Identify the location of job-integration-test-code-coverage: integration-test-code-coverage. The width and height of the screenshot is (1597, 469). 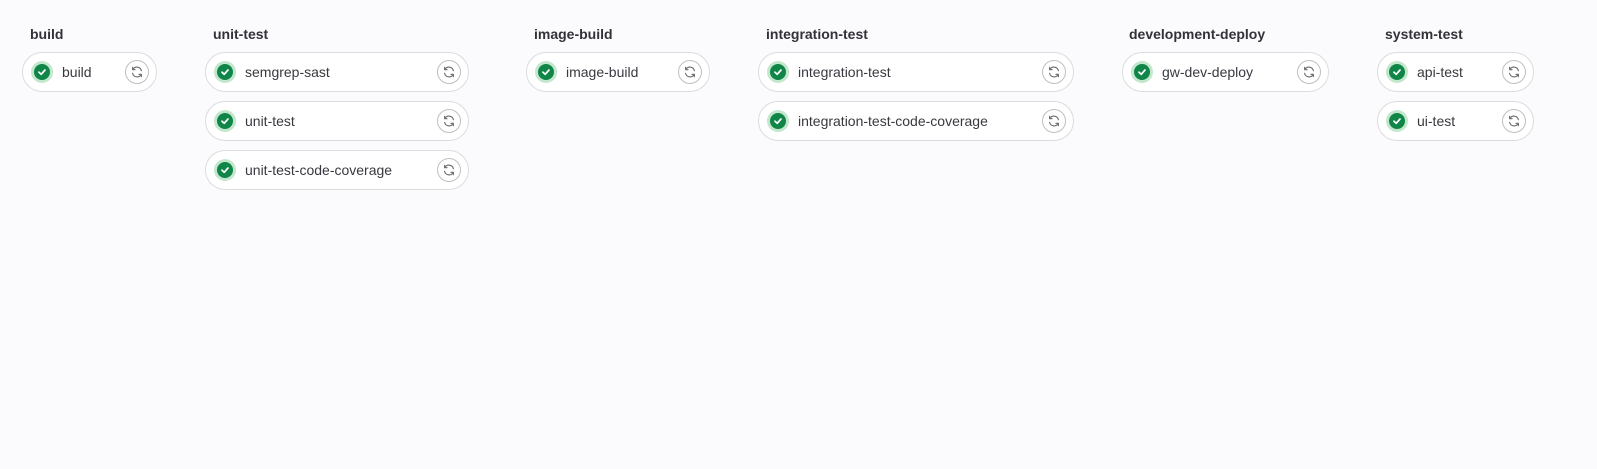
(916, 121).